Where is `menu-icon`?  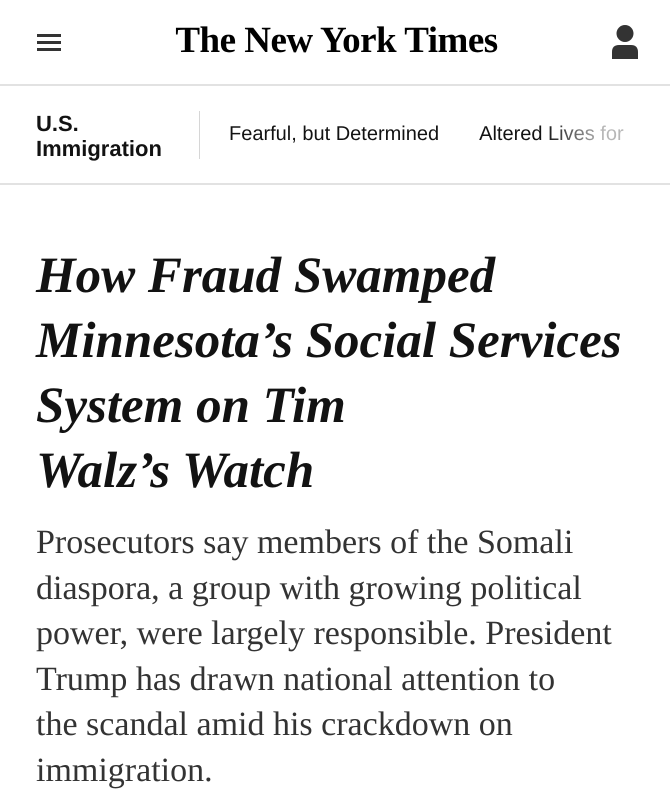
menu-icon is located at coordinates (49, 42).